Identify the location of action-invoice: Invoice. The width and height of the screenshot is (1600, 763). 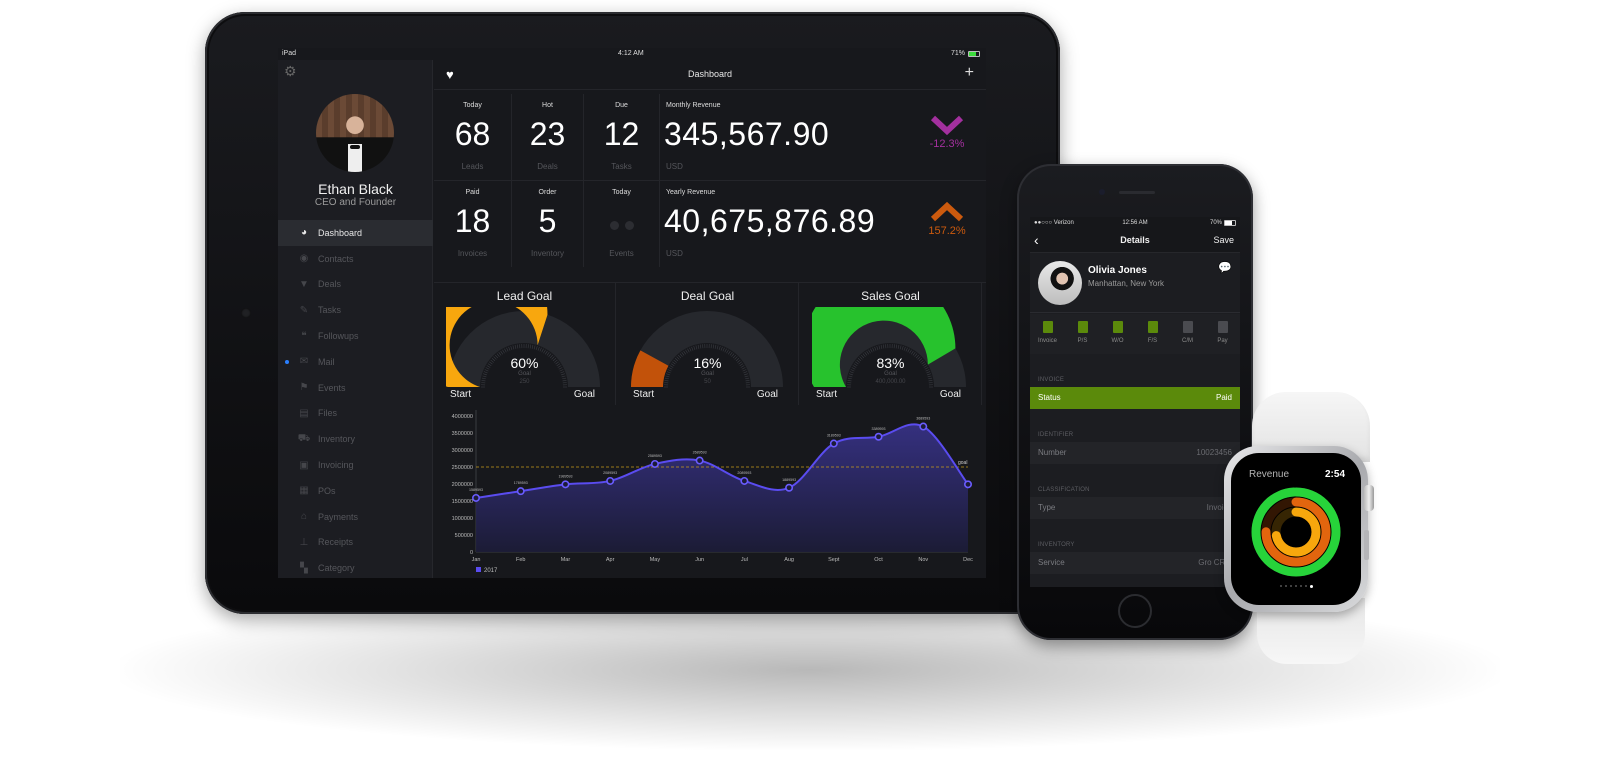
(1048, 334).